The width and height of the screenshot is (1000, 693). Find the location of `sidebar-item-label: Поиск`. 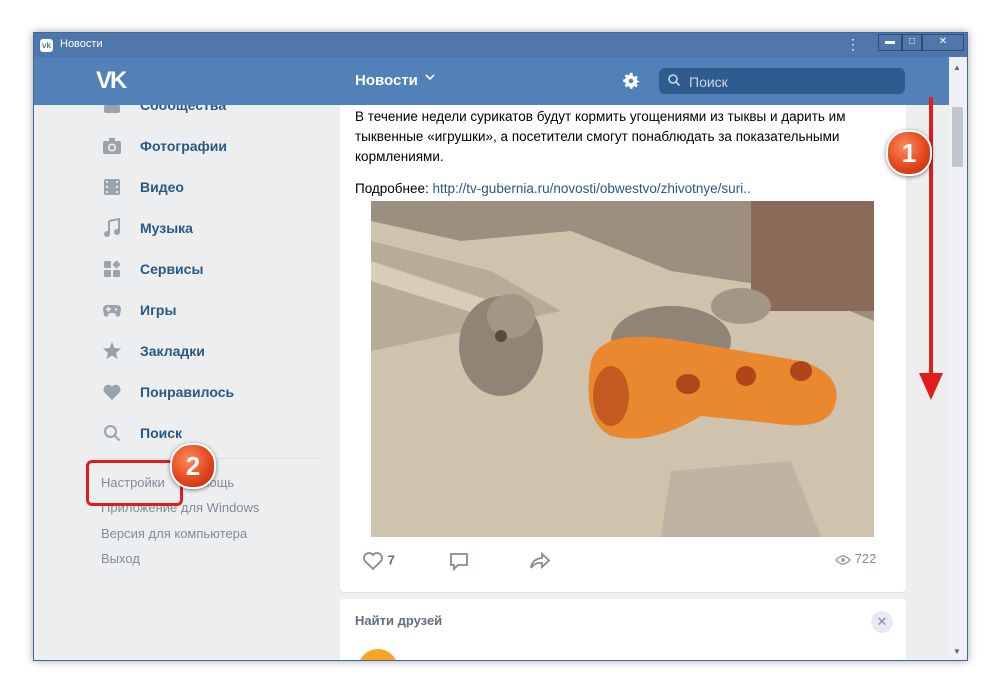

sidebar-item-label: Поиск is located at coordinates (161, 433).